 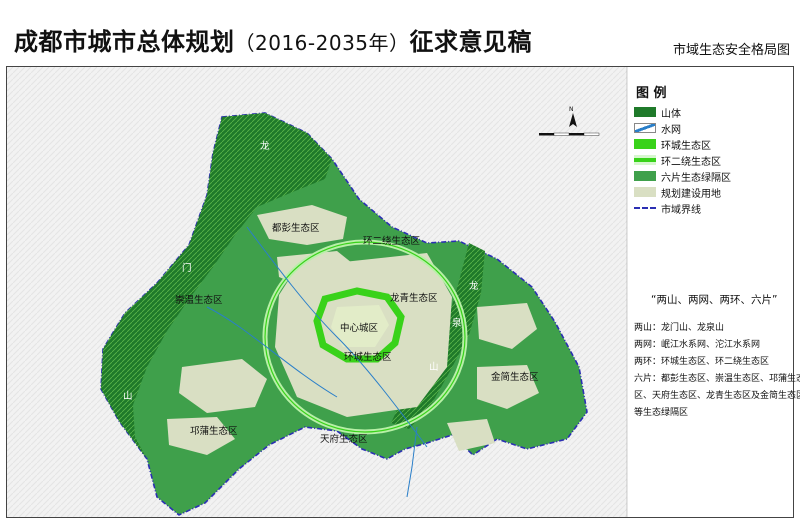 What do you see at coordinates (686, 146) in the screenshot?
I see `legend-label: 环城生态区` at bounding box center [686, 146].